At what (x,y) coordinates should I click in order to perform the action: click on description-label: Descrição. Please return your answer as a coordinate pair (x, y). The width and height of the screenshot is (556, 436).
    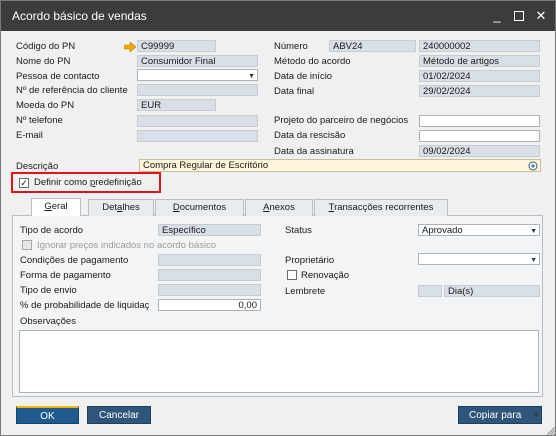
    Looking at the image, I should click on (37, 166).